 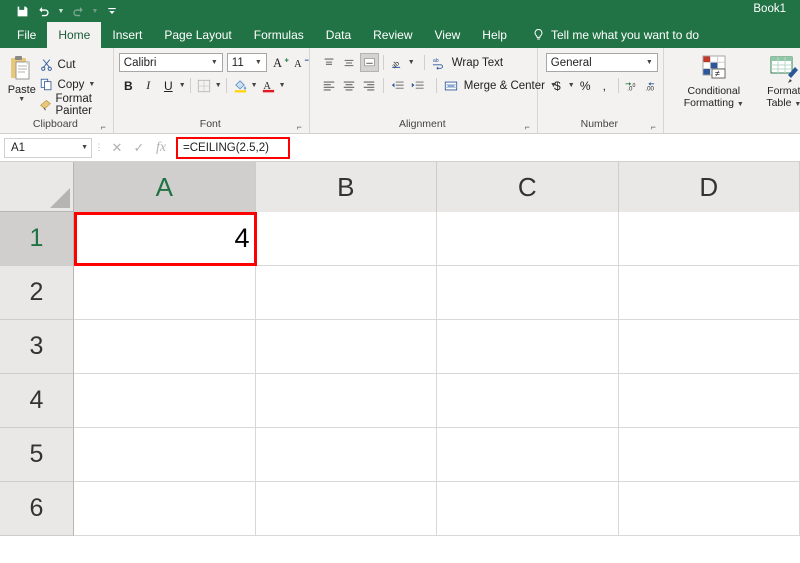 I want to click on tab-view: View, so click(x=448, y=35).